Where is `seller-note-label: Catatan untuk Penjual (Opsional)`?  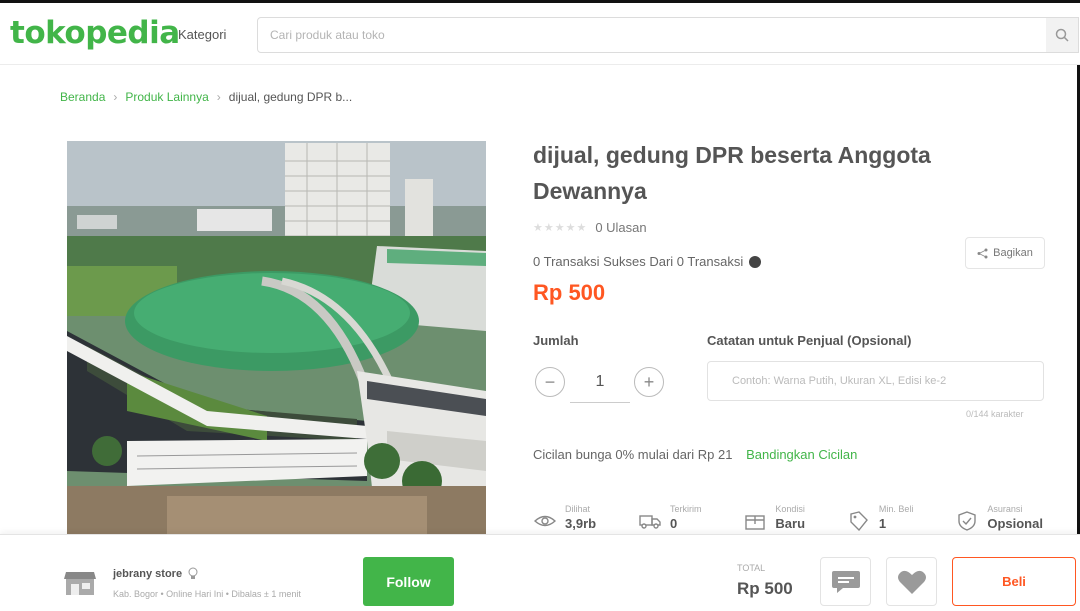 seller-note-label: Catatan untuk Penjual (Opsional) is located at coordinates (809, 340).